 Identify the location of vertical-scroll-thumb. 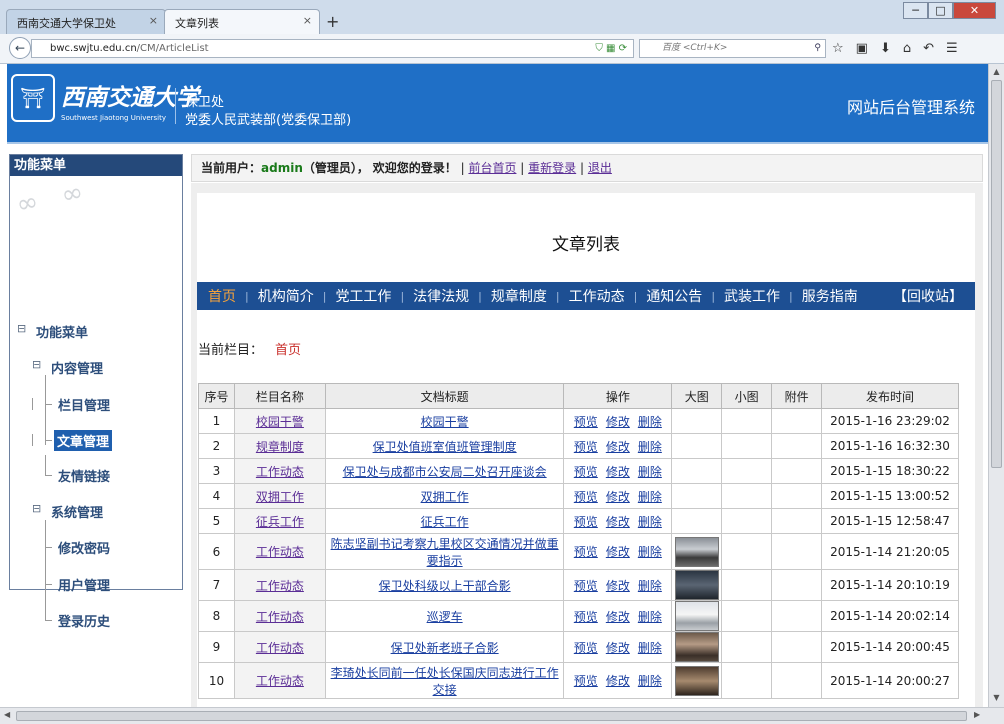
(996, 274).